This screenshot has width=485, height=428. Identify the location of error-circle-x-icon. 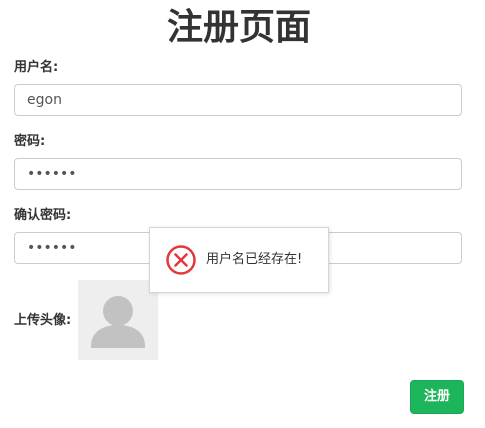
(181, 260).